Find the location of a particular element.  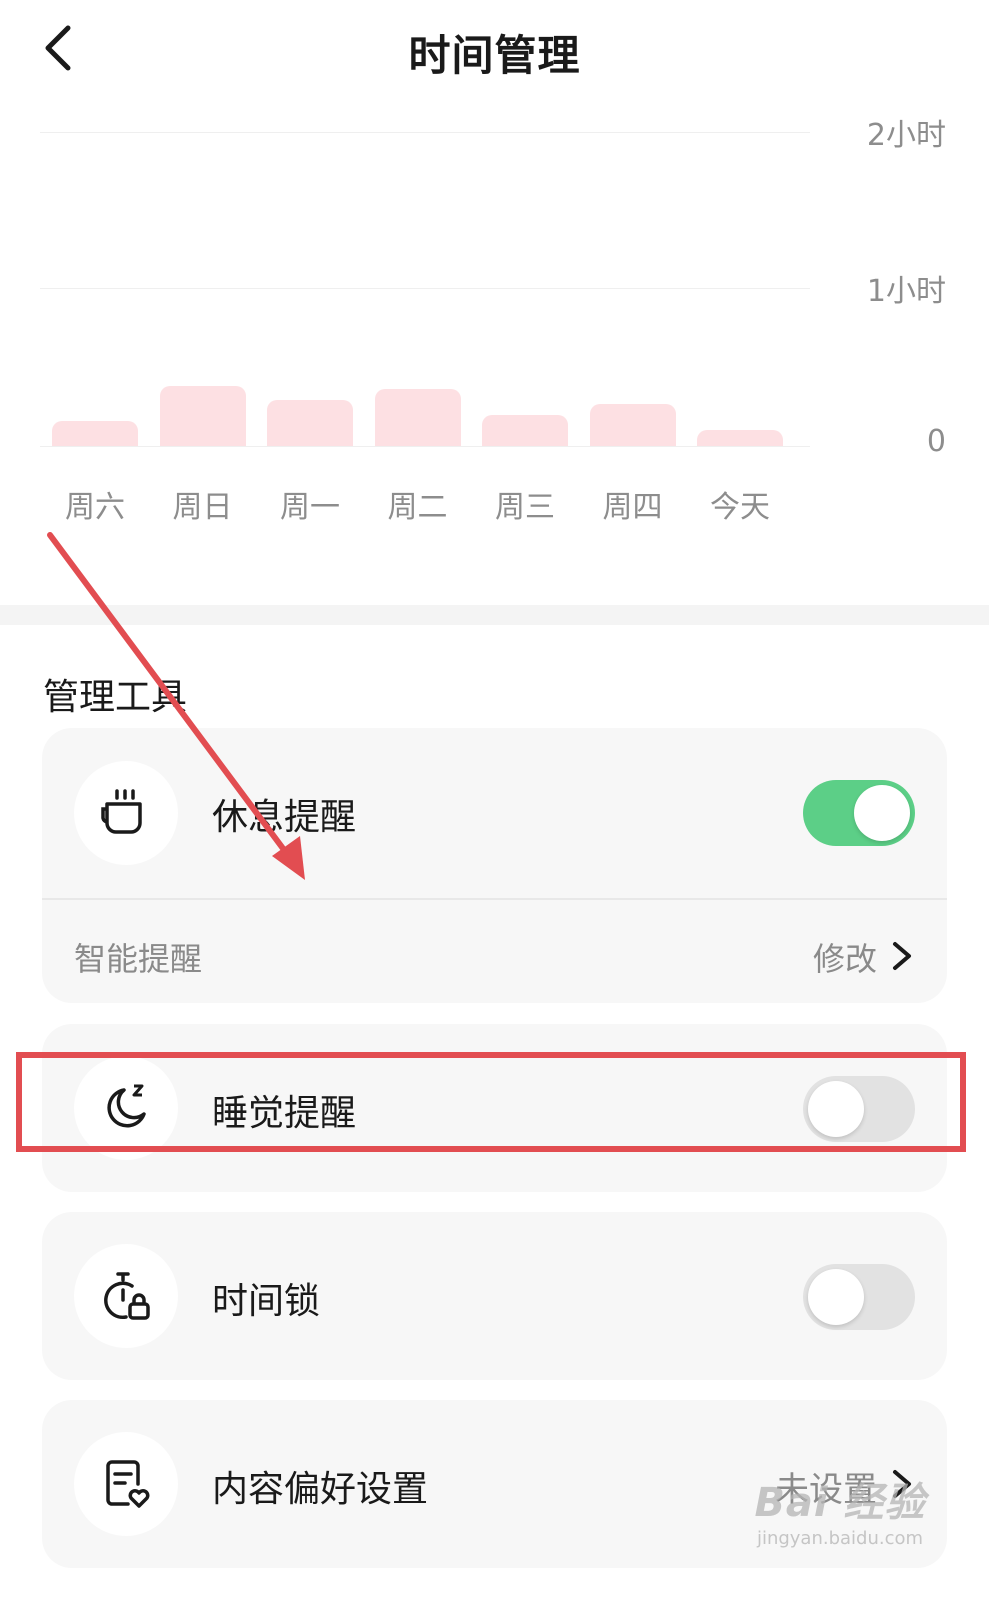

moon-sleep-icon is located at coordinates (126, 1106).